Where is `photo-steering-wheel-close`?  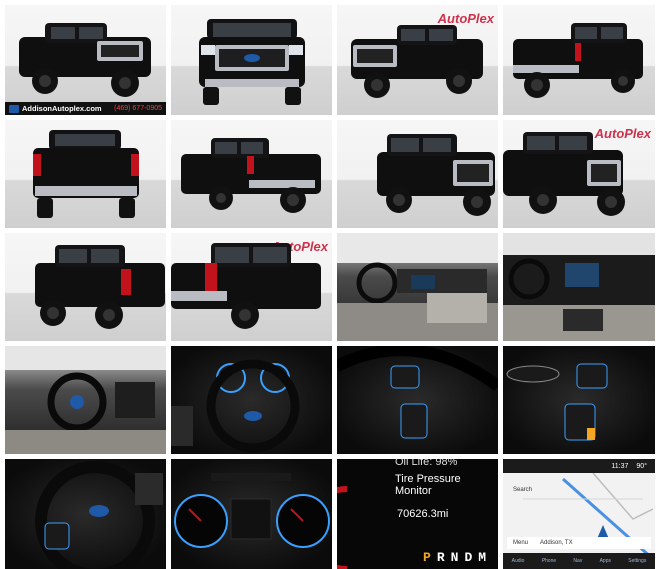 photo-steering-wheel-close is located at coordinates (85, 514).